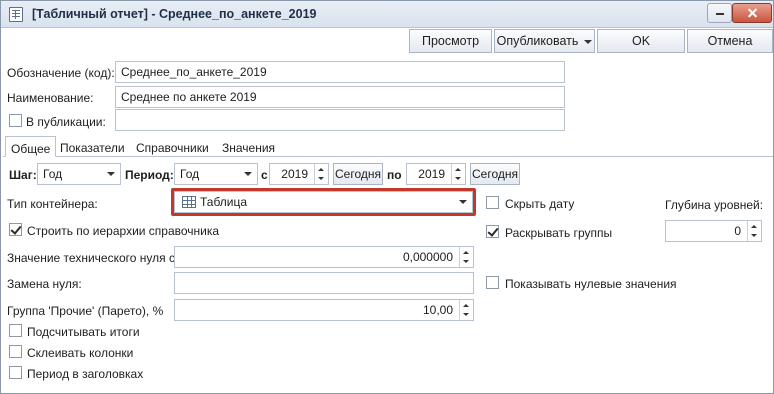 The height and width of the screenshot is (394, 774). What do you see at coordinates (340, 97) in the screenshot?
I see `name-field: Среднее по анкете 2019` at bounding box center [340, 97].